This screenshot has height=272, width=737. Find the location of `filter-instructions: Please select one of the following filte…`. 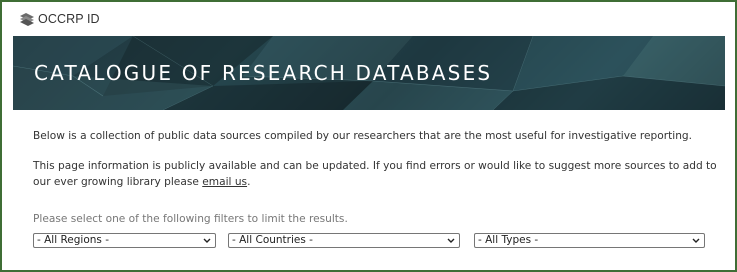

filter-instructions: Please select one of the following filte… is located at coordinates (190, 219).